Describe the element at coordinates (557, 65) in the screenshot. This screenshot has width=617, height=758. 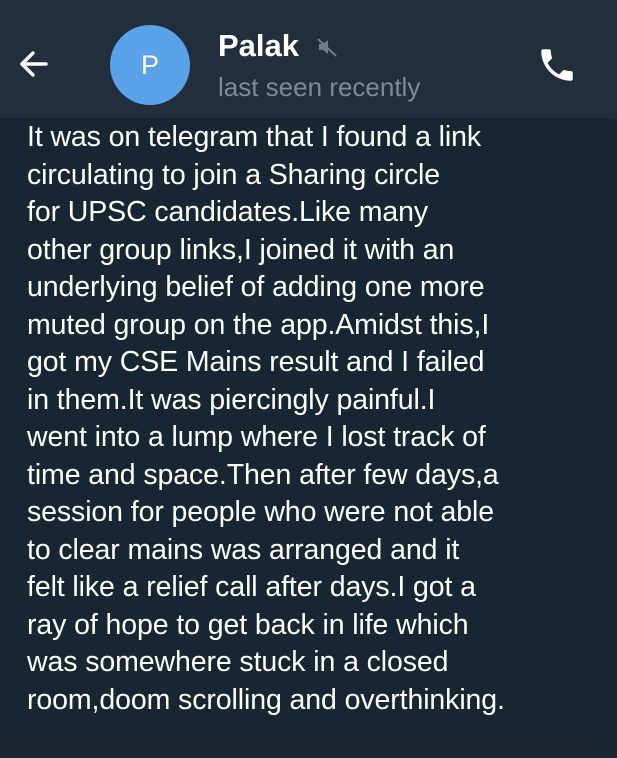
I see `phone-icon` at that location.